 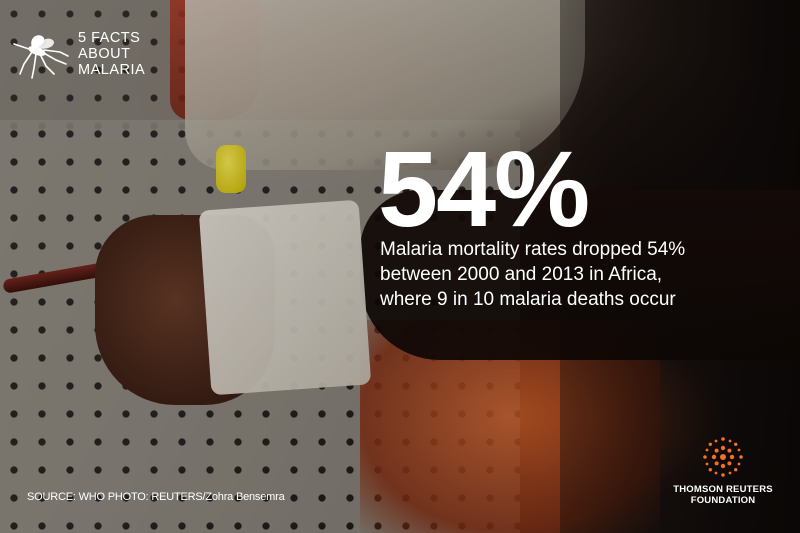 What do you see at coordinates (104, 54) in the screenshot?
I see `facts-title-line: ABOUT` at bounding box center [104, 54].